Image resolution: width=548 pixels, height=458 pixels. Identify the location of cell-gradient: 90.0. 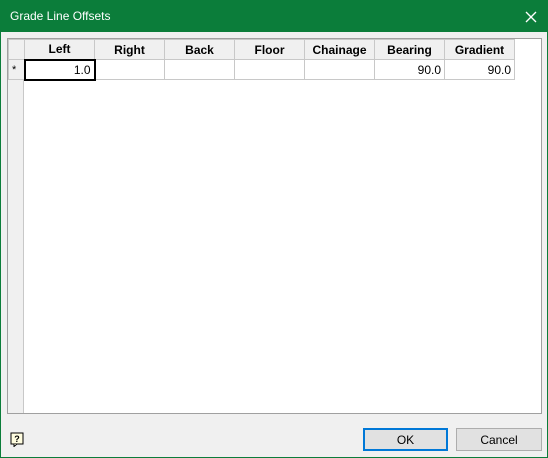
(479, 69).